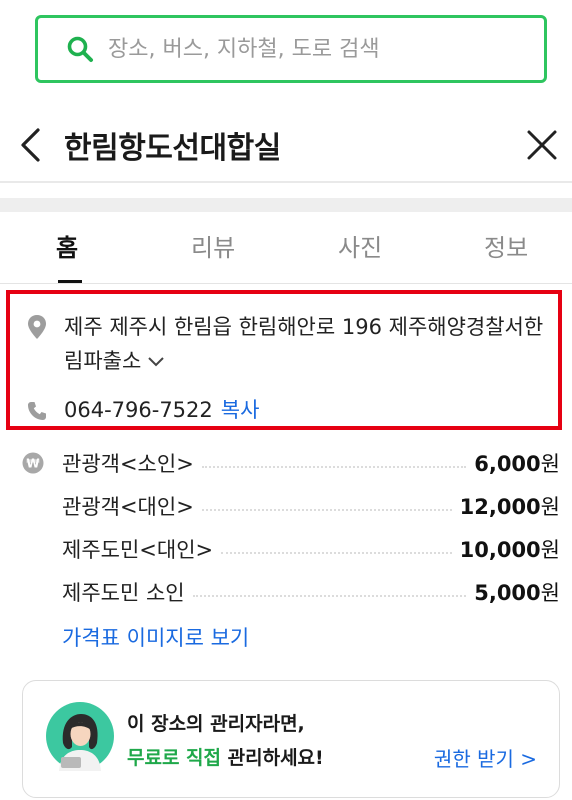 This screenshot has width=572, height=800. Describe the element at coordinates (286, 205) in the screenshot. I see `section-divider` at that location.